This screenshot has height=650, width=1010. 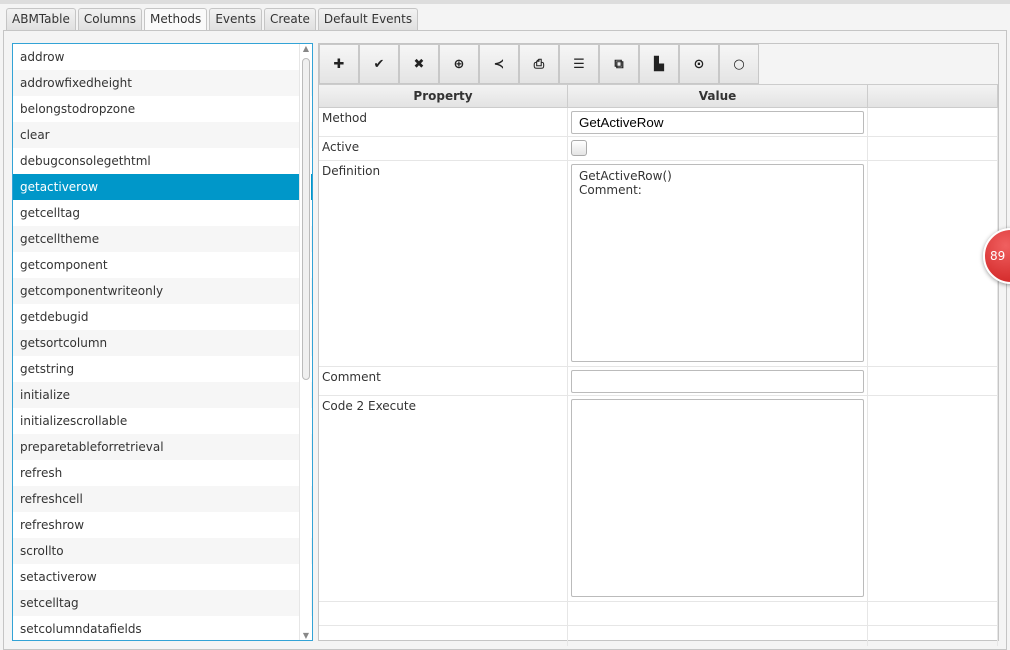 I want to click on plus-icon: ✚, so click(x=339, y=64).